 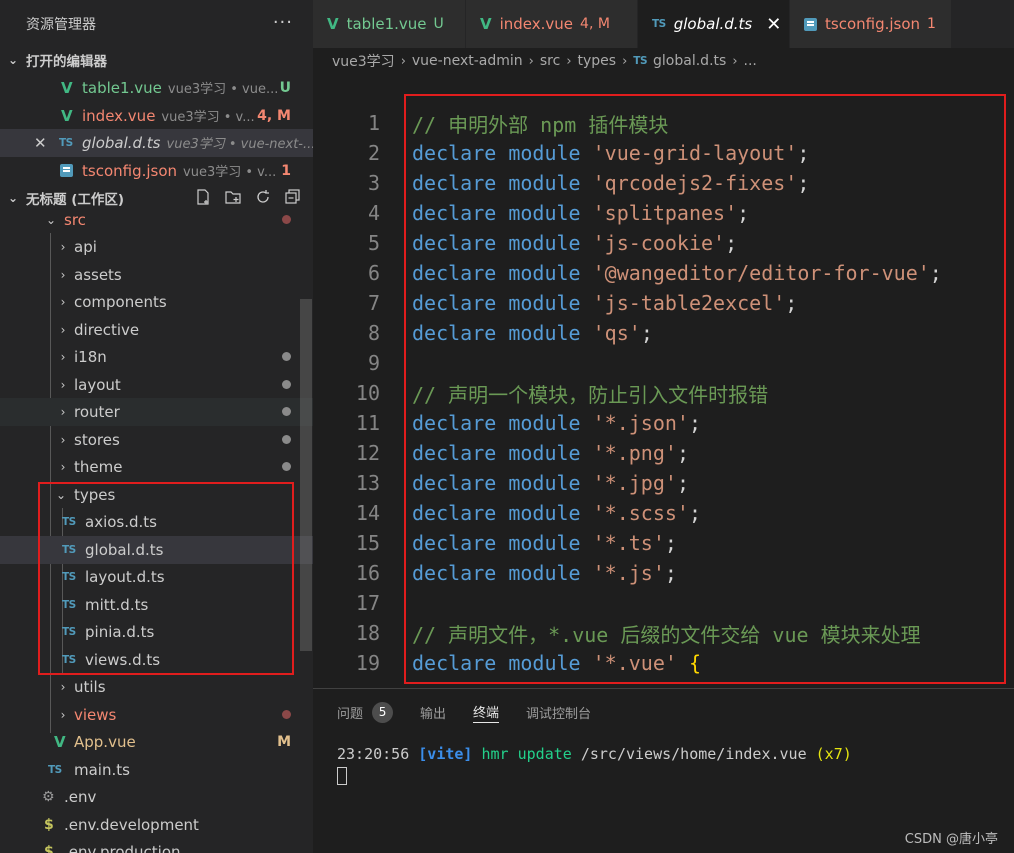 What do you see at coordinates (695, 183) in the screenshot?
I see `string-literal: 'qrcodejs2-fixes'` at bounding box center [695, 183].